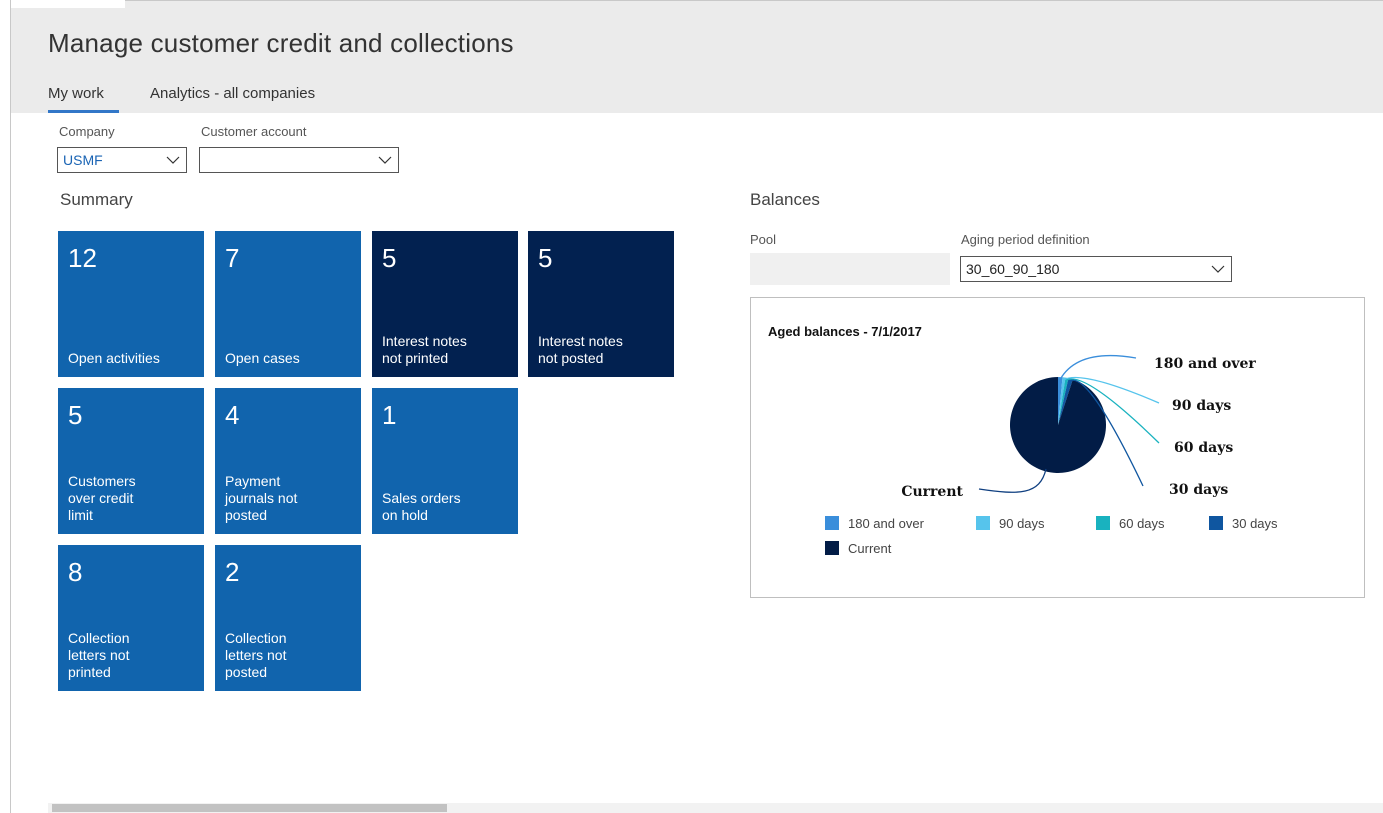  What do you see at coordinates (232, 93) in the screenshot?
I see `tab-analytics-all-companies: Analytics - all companies` at bounding box center [232, 93].